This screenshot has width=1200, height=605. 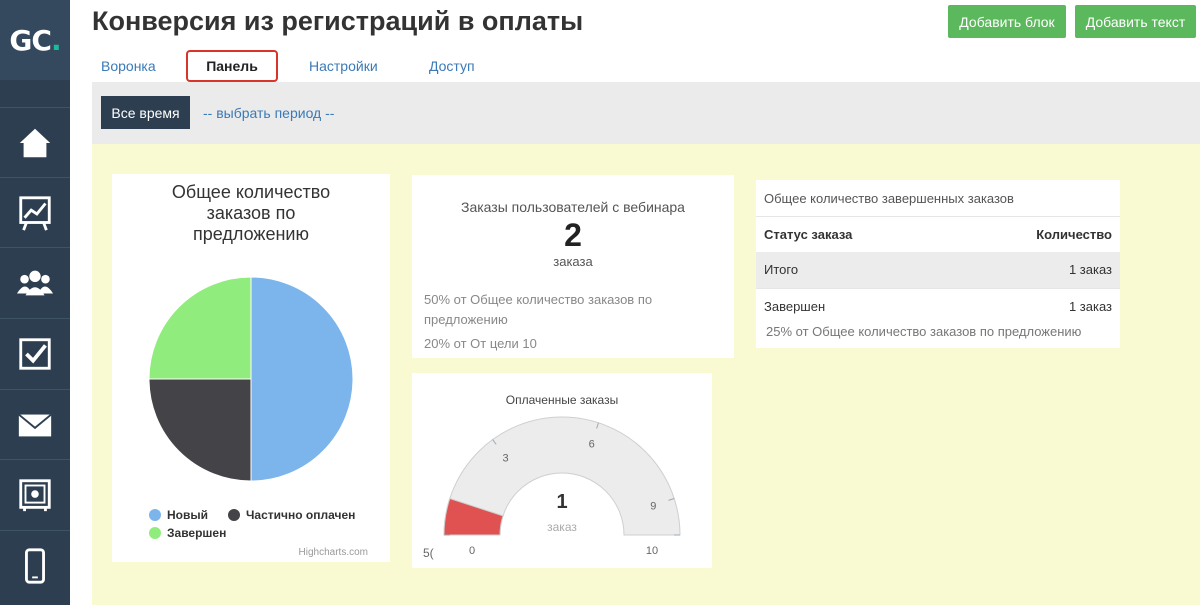 I want to click on gauge-truncated-label: 5(, so click(x=428, y=553).